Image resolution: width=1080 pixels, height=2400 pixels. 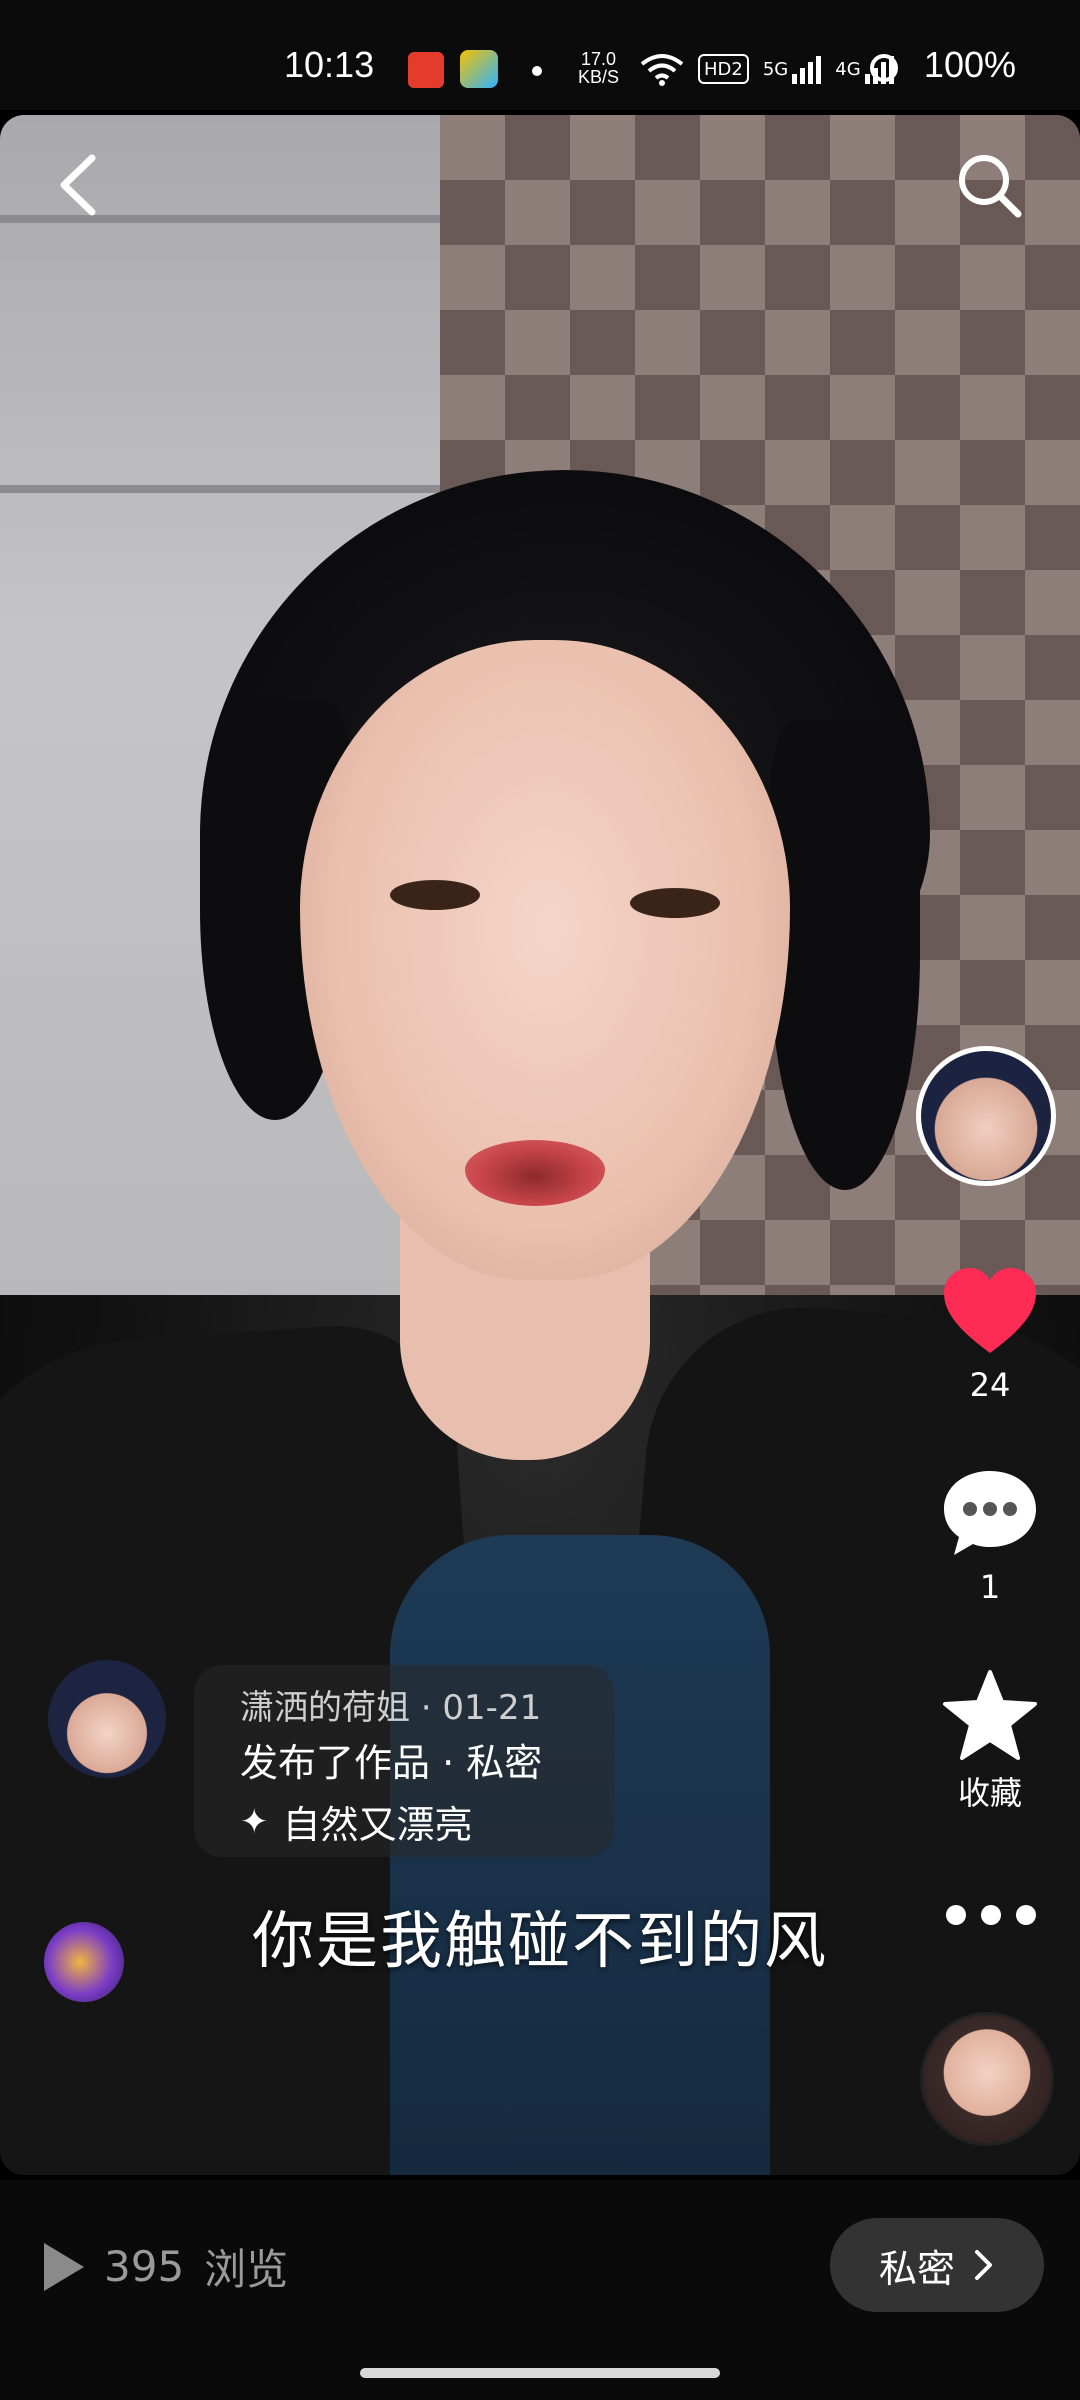 I want to click on comment-button, so click(x=990, y=1513).